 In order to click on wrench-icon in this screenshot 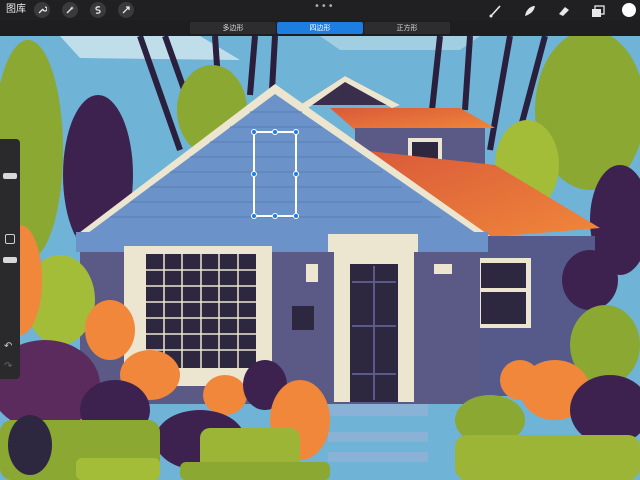, I will do `click(42, 10)`.